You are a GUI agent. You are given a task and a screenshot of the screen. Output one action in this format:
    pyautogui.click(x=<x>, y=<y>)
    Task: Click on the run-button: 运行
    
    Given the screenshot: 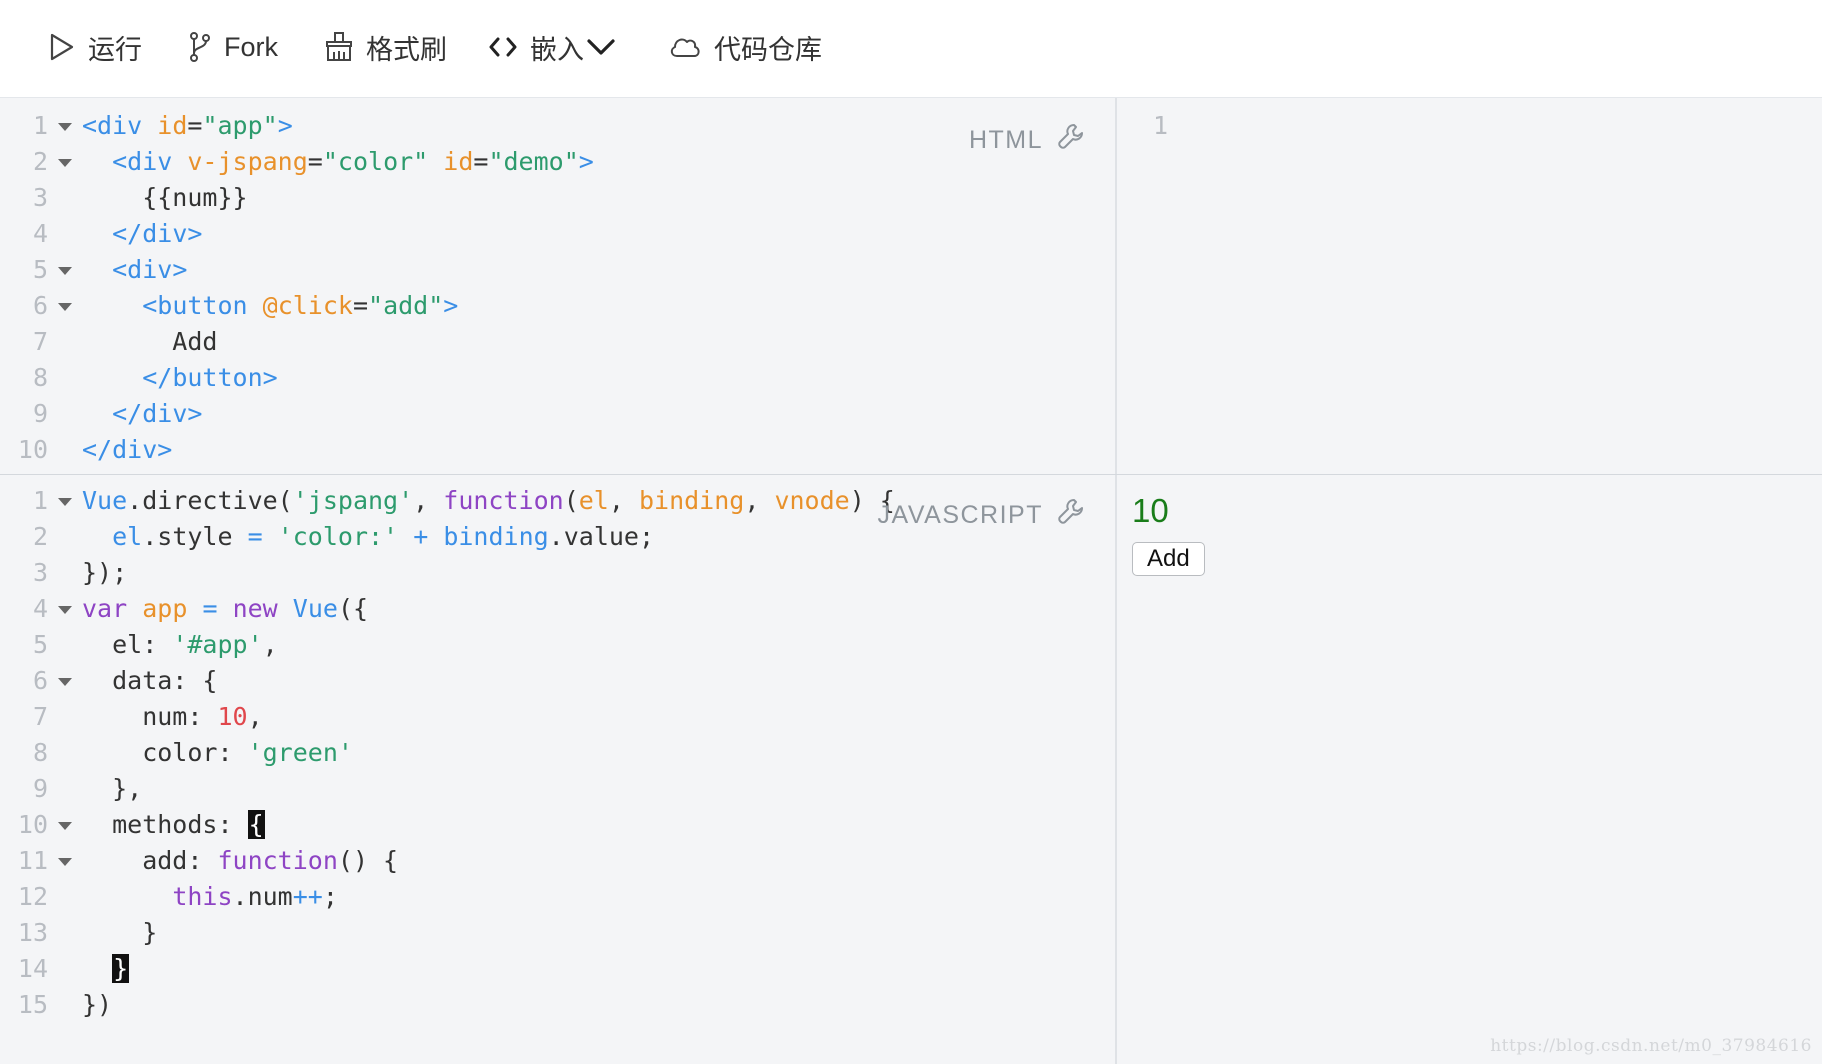 What is the action you would take?
    pyautogui.click(x=95, y=47)
    